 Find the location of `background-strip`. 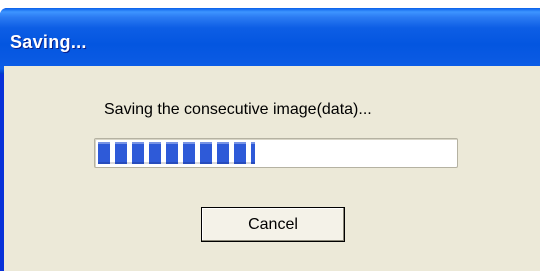

background-strip is located at coordinates (270, 4).